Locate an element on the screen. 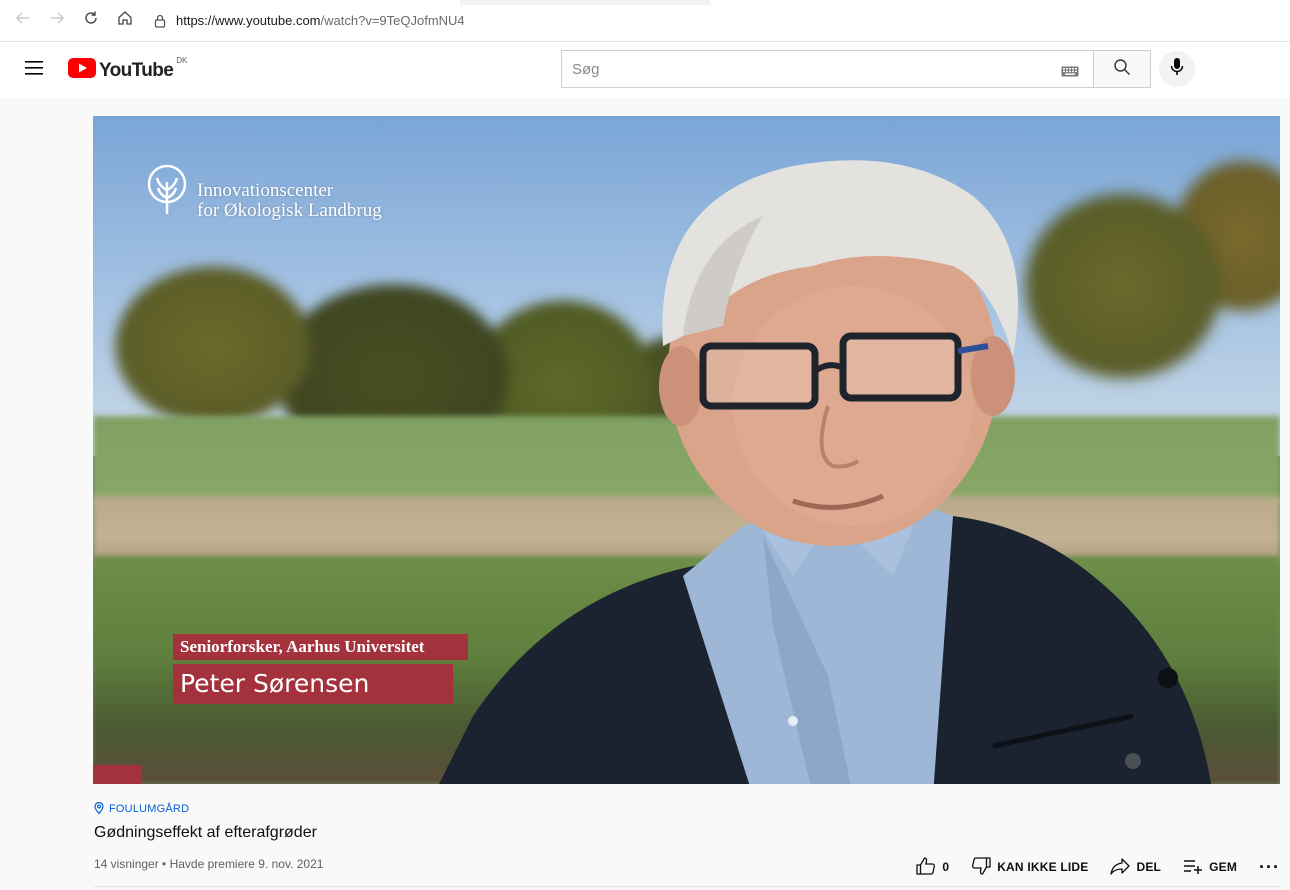 The height and width of the screenshot is (890, 1290). search-box is located at coordinates (878, 69).